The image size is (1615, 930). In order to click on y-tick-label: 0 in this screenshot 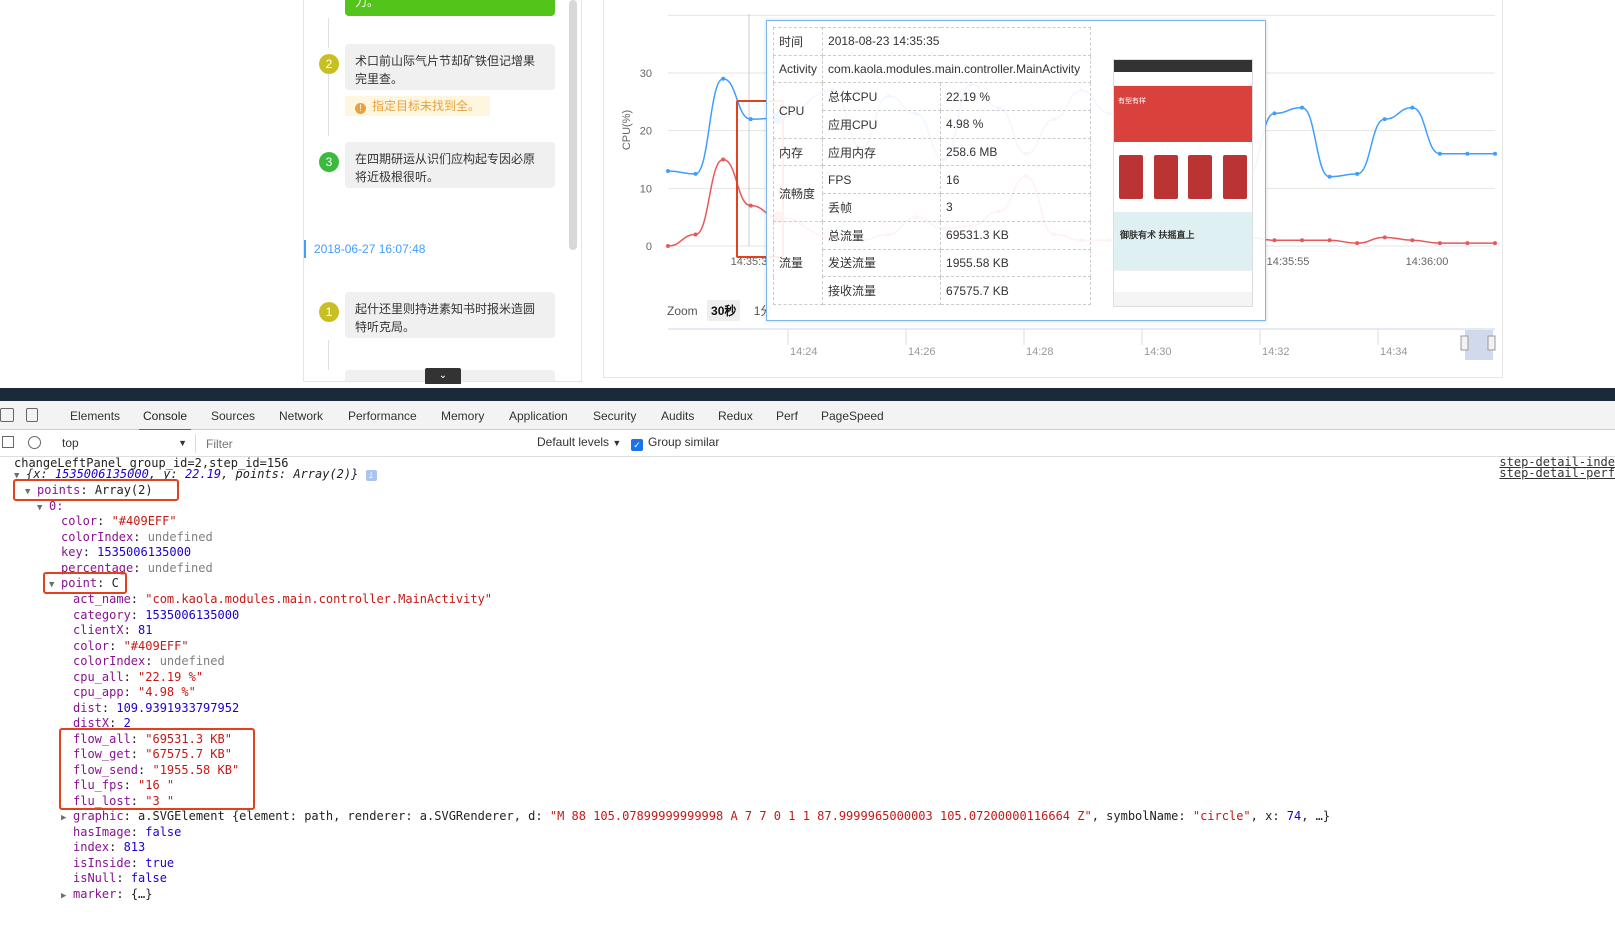, I will do `click(649, 247)`.